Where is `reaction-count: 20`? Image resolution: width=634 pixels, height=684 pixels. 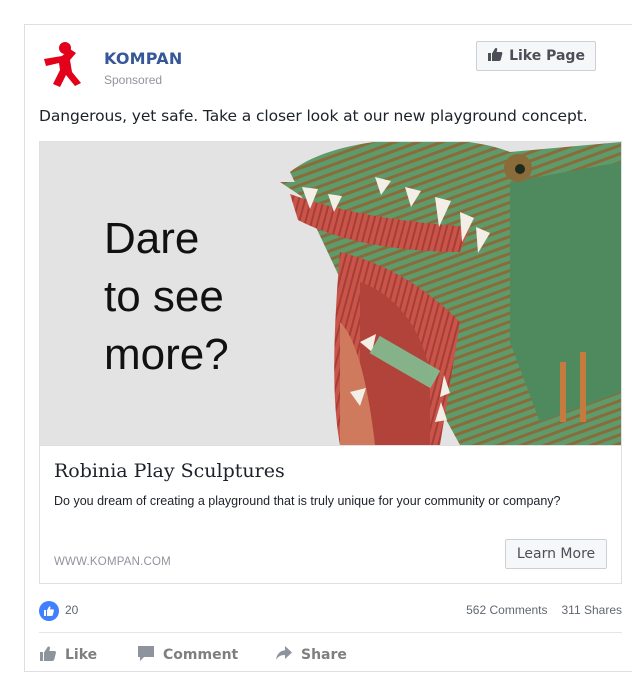 reaction-count: 20 is located at coordinates (71, 610).